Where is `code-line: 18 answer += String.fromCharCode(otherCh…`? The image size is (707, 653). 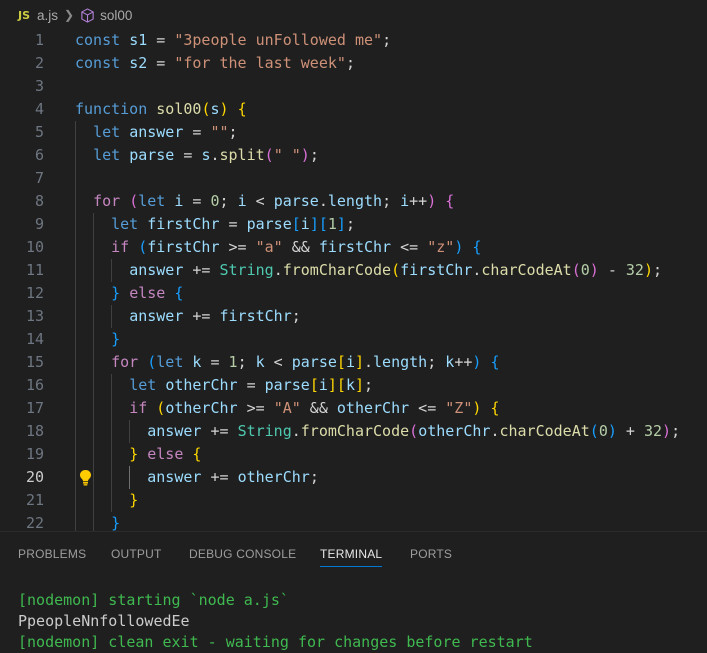 code-line: 18 answer += String.fromCharCode(otherCh… is located at coordinates (353, 431).